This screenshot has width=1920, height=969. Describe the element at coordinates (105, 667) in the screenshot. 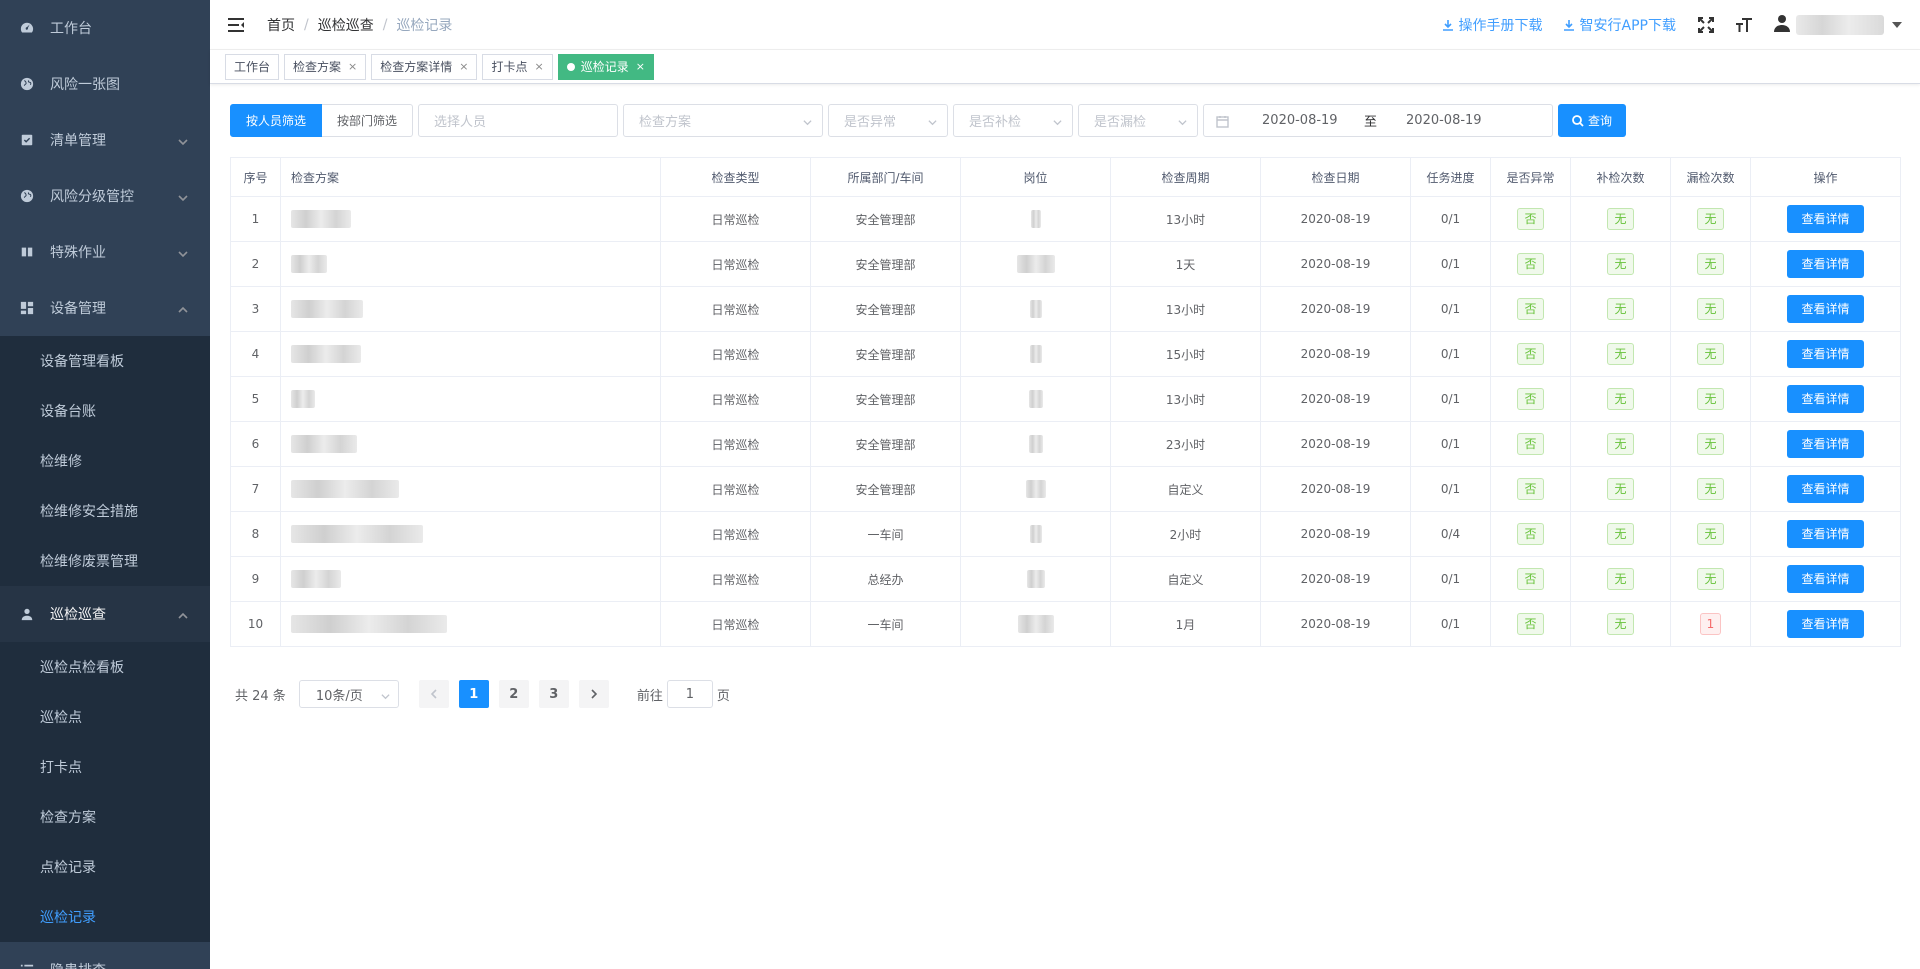

I see `sidebar-sub-patrol-board: 巡检点检看板` at that location.